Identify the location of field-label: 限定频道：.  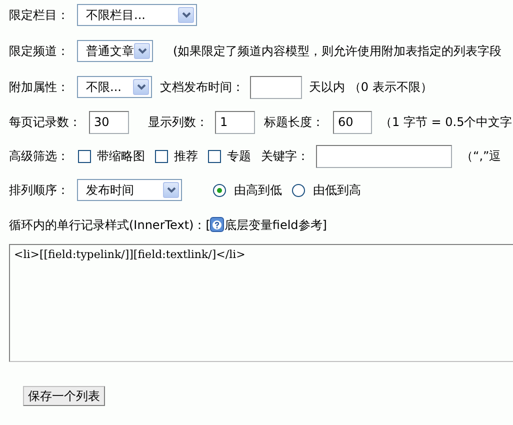
(39, 51).